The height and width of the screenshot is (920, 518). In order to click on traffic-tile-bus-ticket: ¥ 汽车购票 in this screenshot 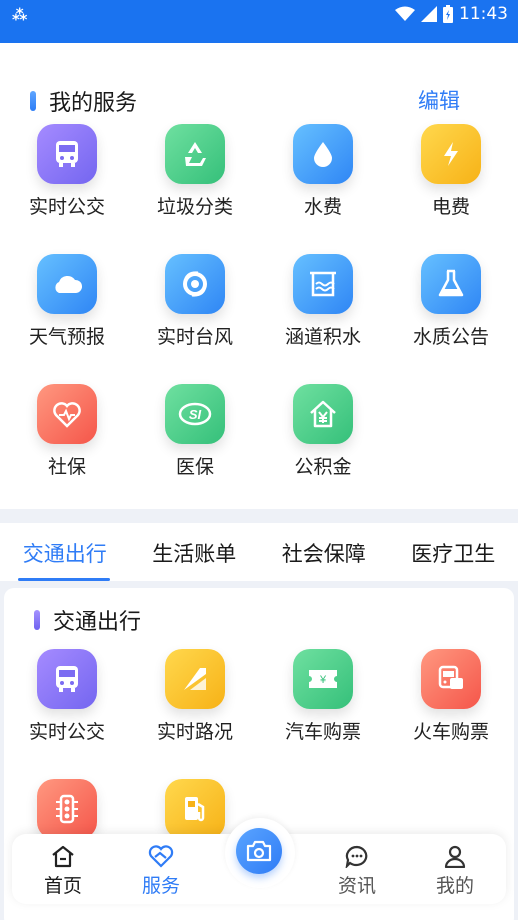, I will do `click(323, 699)`.